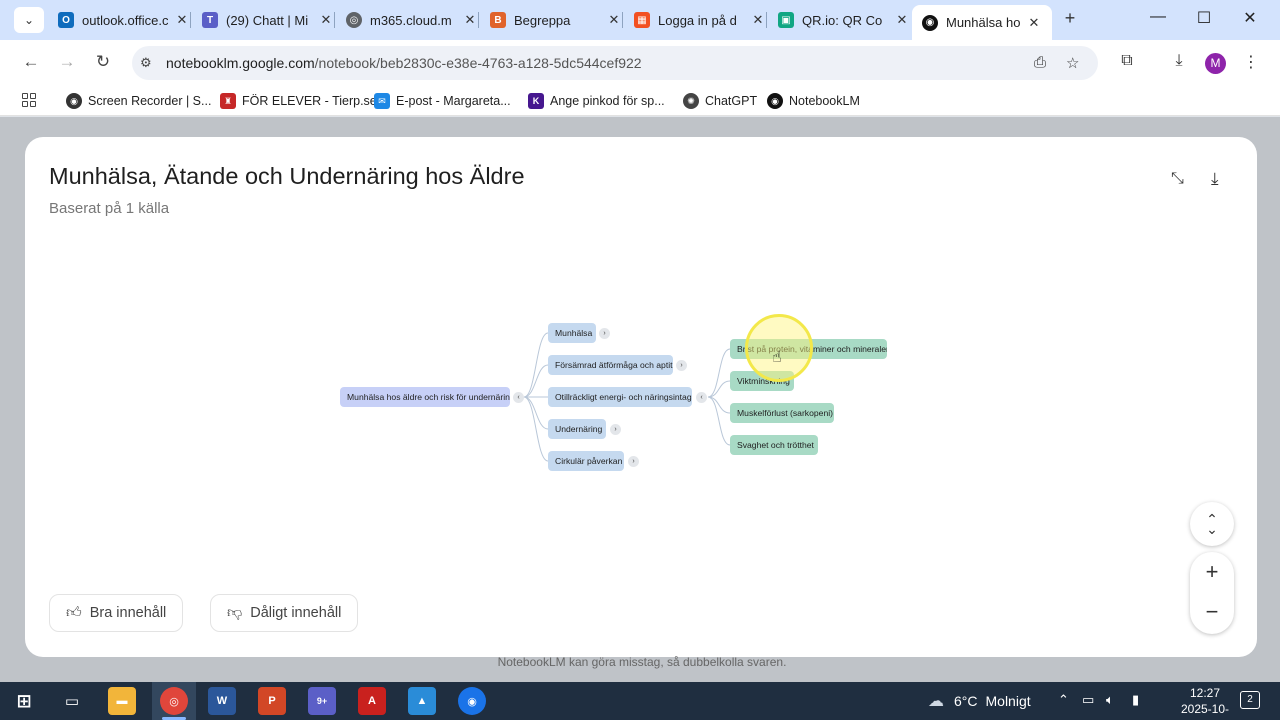  Describe the element at coordinates (228, 101) in the screenshot. I see `shield-icon: ♜` at that location.